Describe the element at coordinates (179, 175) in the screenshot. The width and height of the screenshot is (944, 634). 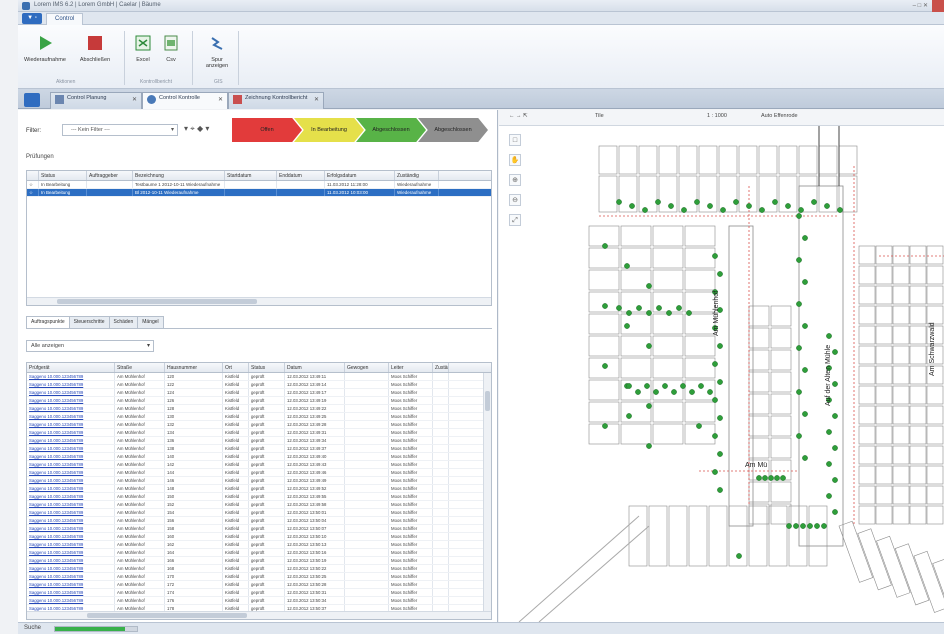
I see `column-header: Bezeichnung` at that location.